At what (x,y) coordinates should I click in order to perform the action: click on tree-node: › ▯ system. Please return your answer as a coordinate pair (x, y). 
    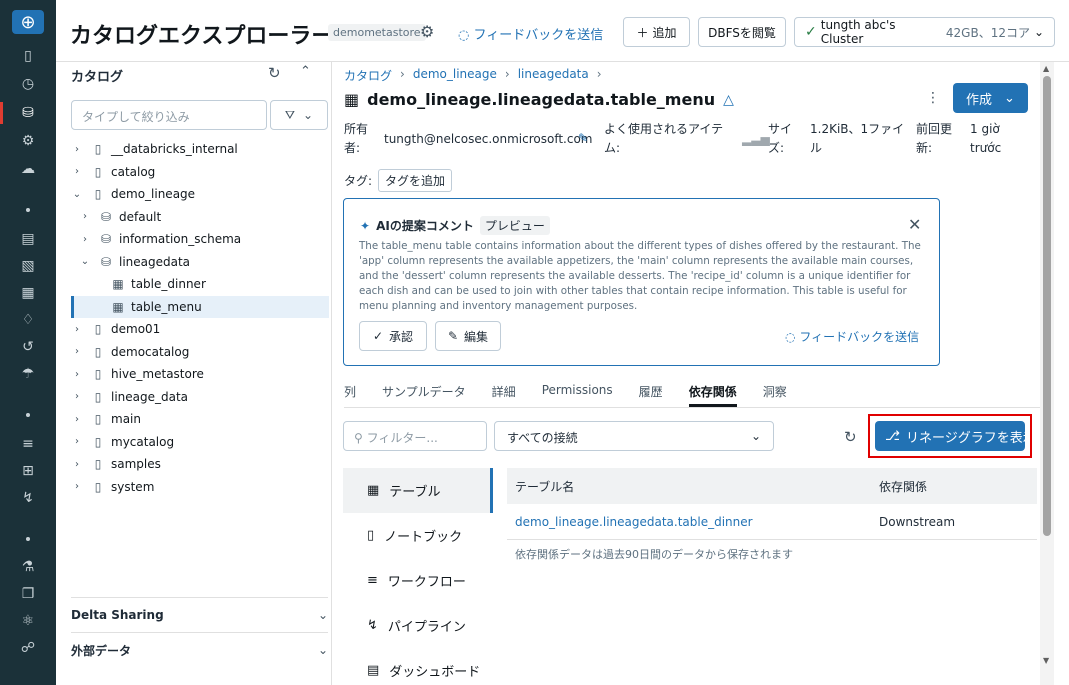
    Looking at the image, I should click on (200, 487).